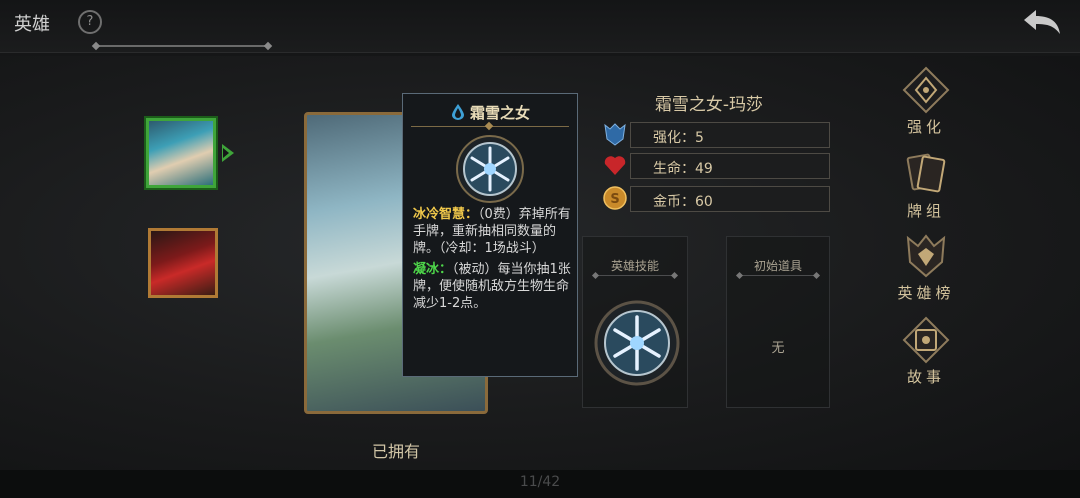 The image size is (1080, 498). What do you see at coordinates (433, 269) in the screenshot?
I see `skill2-name: 凝冰：` at bounding box center [433, 269].